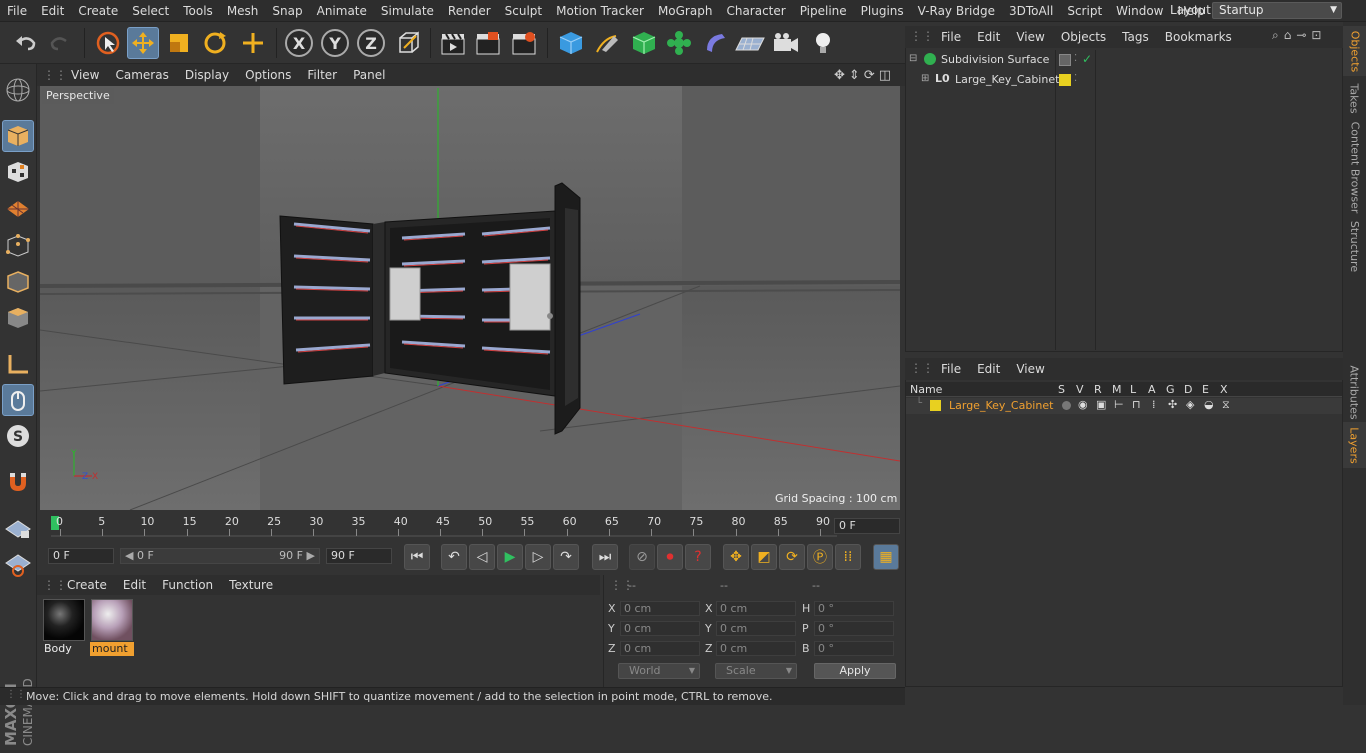 The image size is (1366, 753). I want to click on object-menu-file: File, so click(951, 37).